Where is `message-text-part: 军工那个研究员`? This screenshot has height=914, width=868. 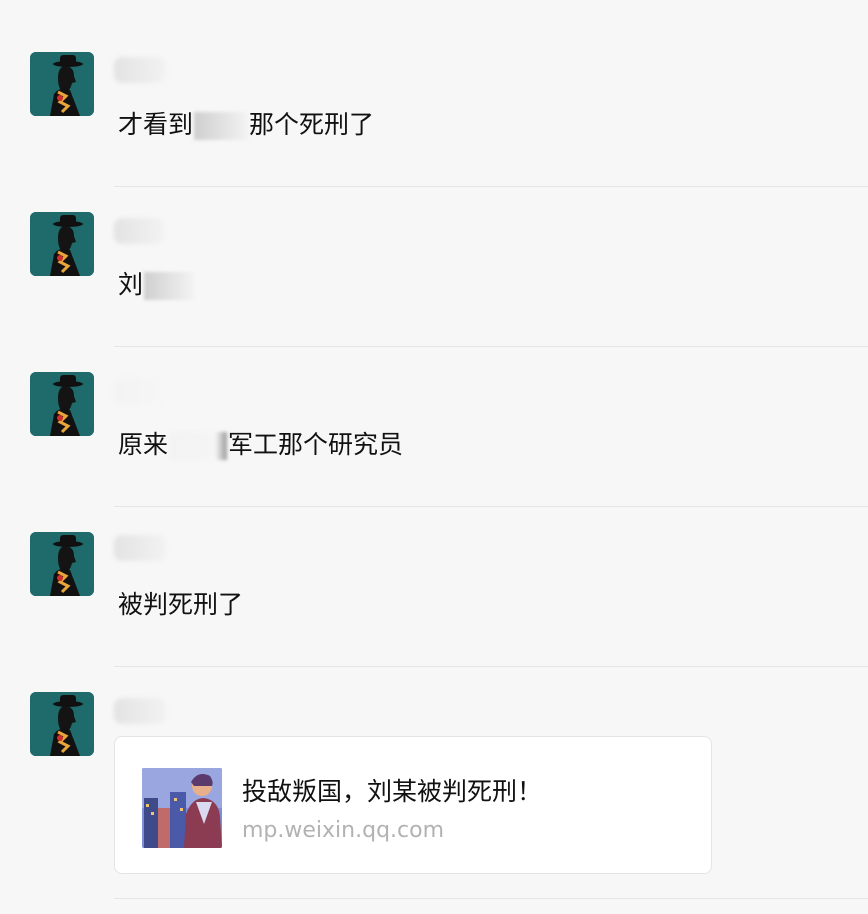
message-text-part: 军工那个研究员 is located at coordinates (316, 444).